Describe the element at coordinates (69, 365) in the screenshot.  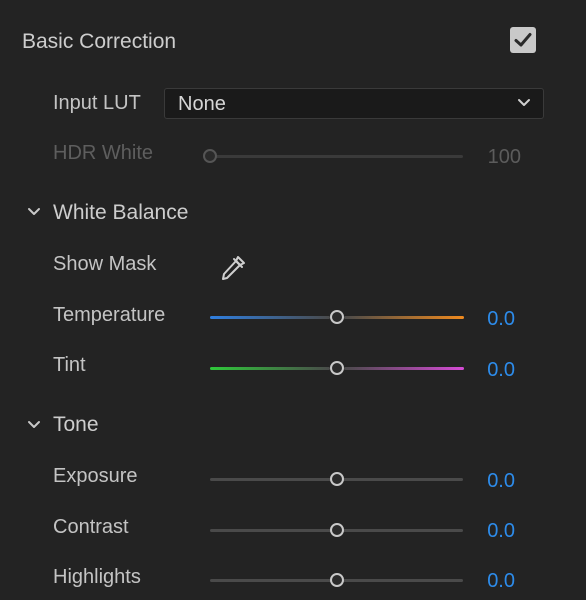
I see `tint-label: Tint` at that location.